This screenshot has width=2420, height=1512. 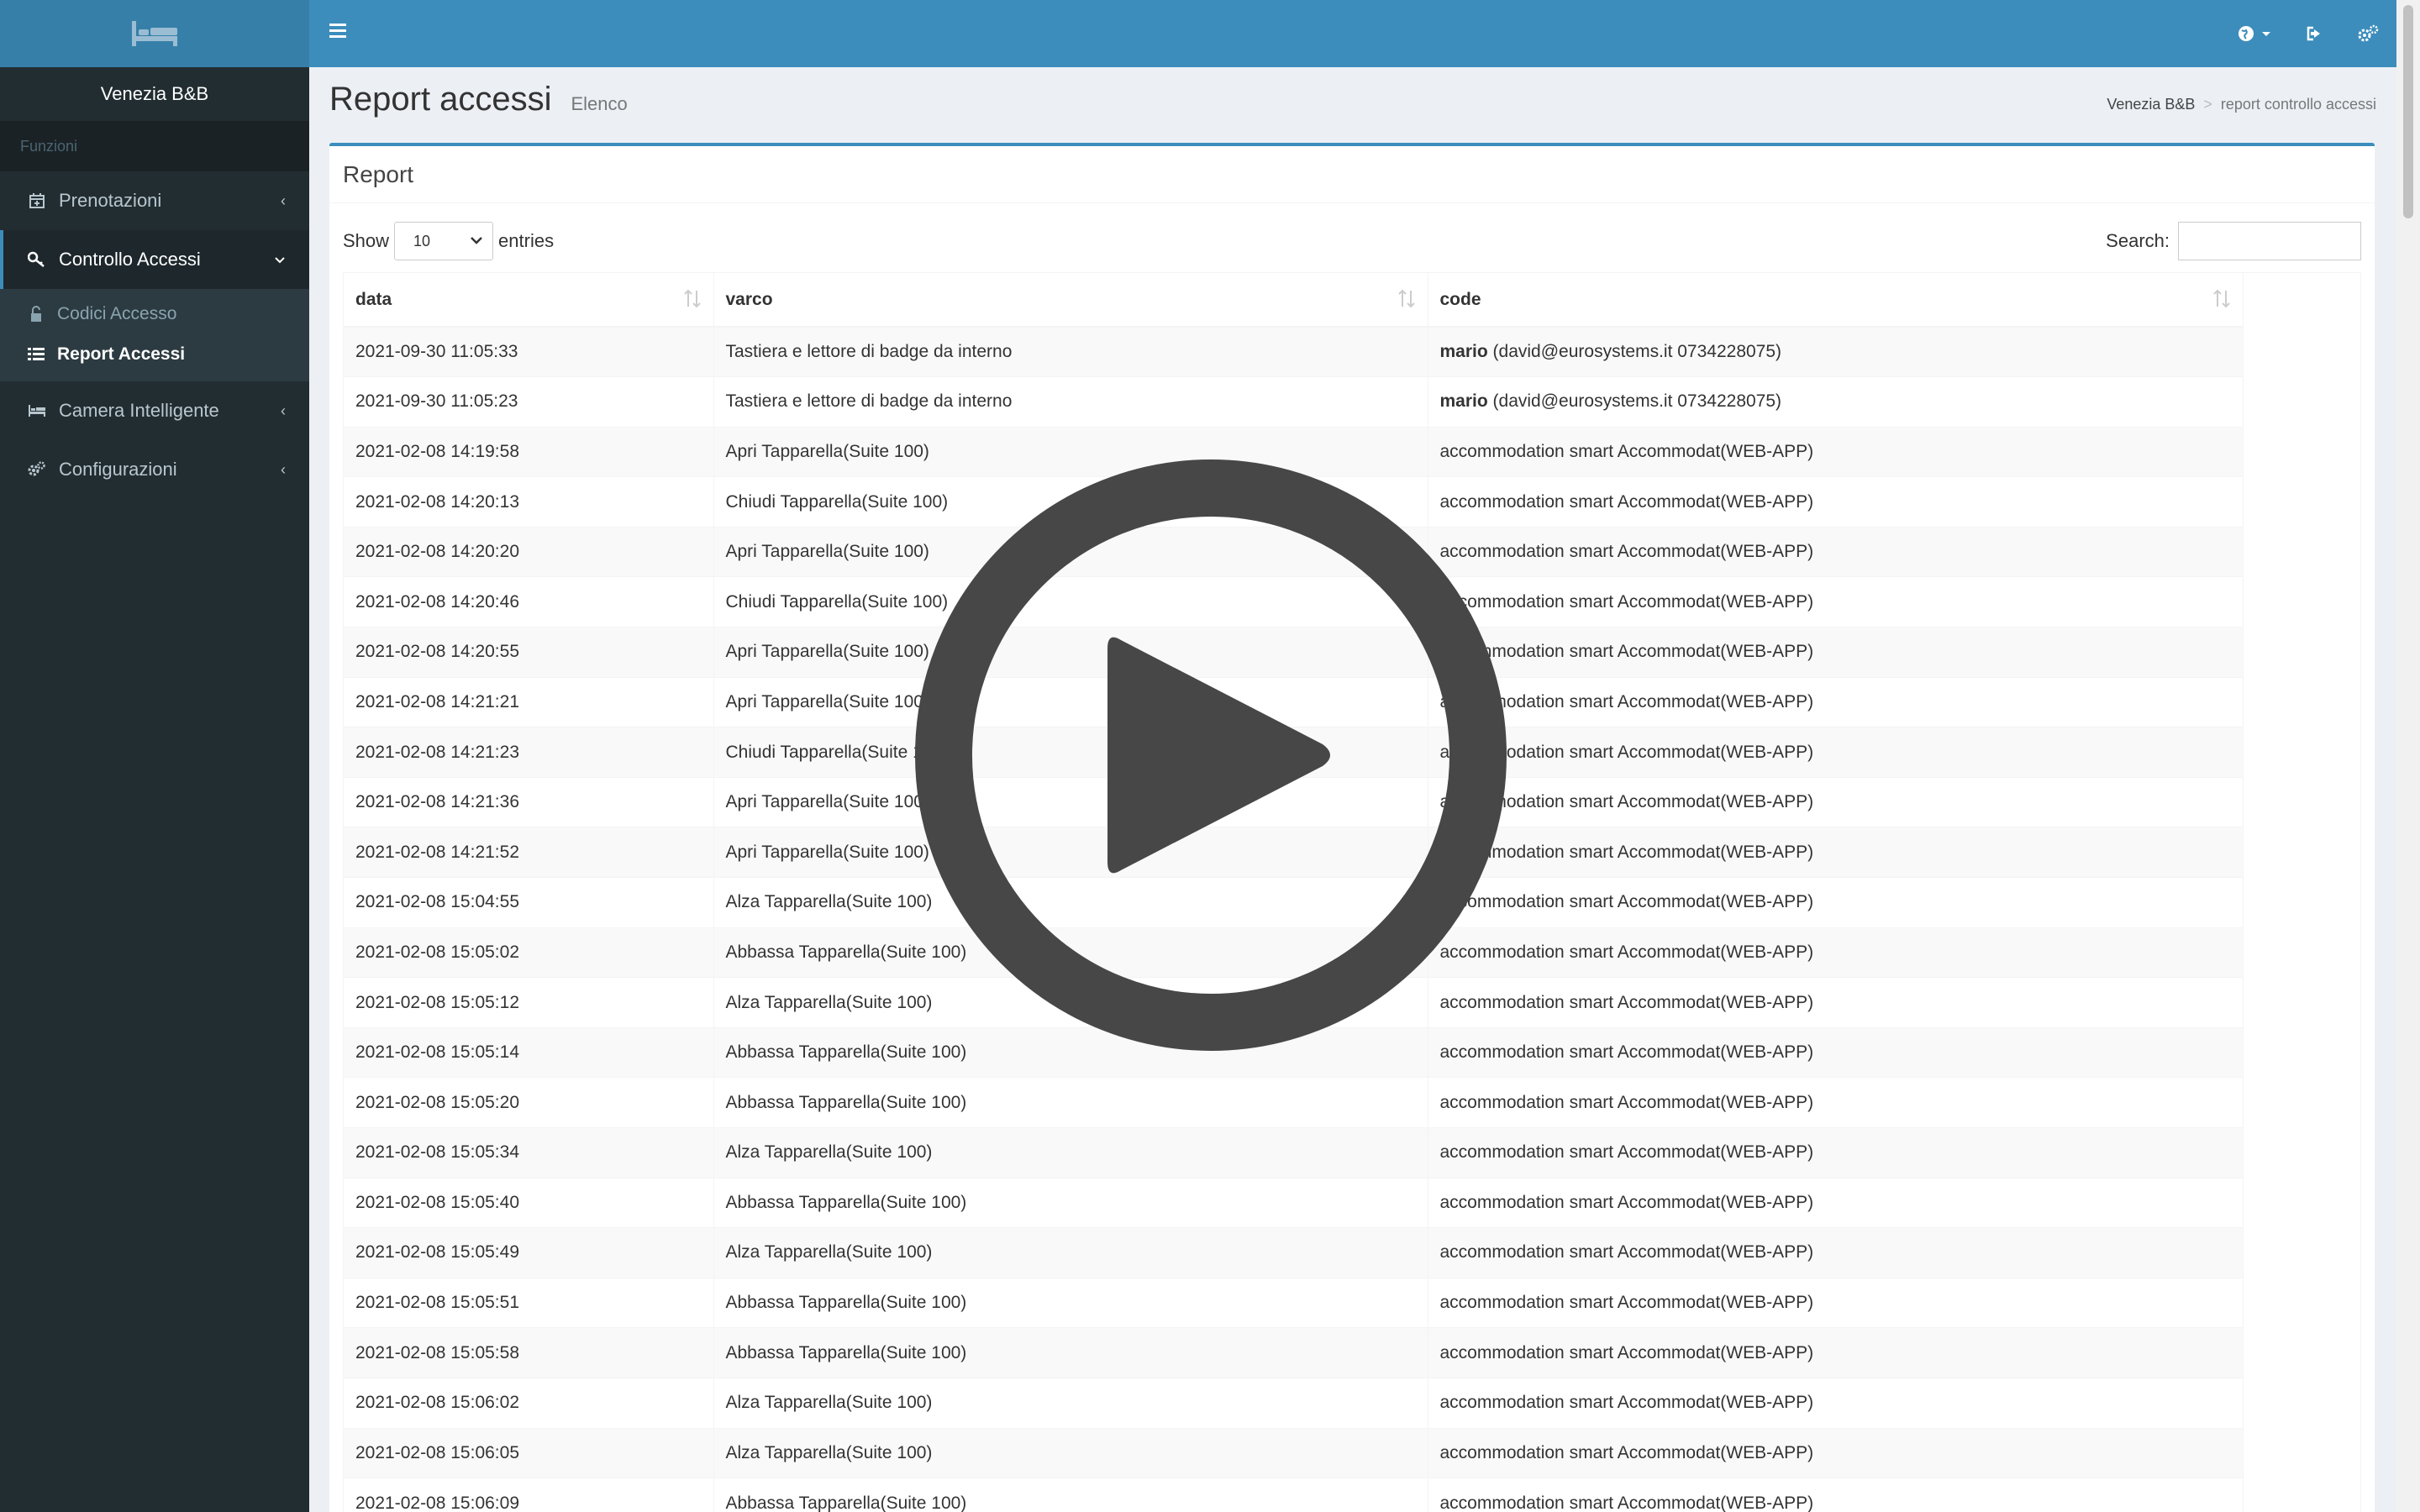 I want to click on entries-label: entries, so click(x=526, y=240).